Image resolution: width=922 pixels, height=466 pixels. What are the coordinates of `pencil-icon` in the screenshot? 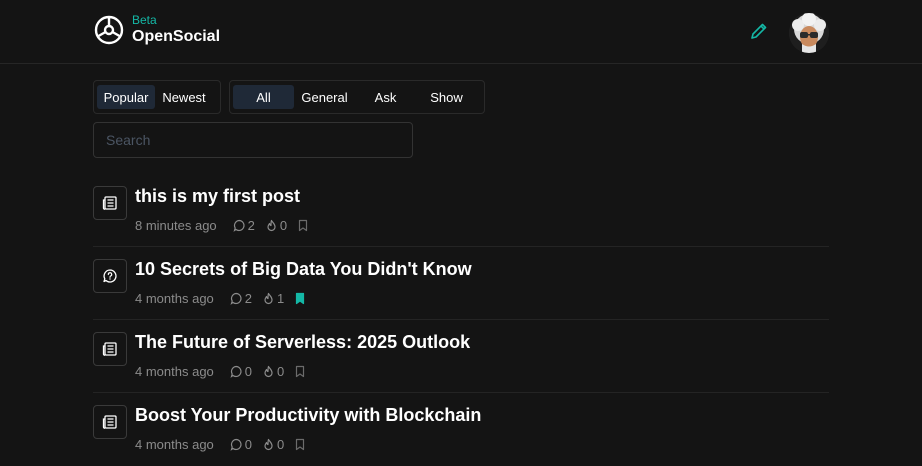 It's located at (759, 31).